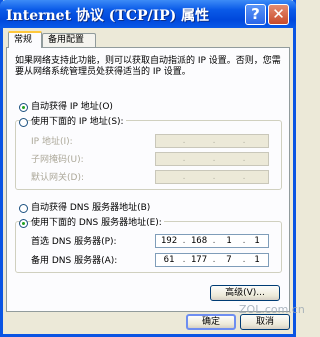 The image size is (320, 337). I want to click on radio-auto-ip-label: 自动获得 IP 地址(O), so click(72, 107).